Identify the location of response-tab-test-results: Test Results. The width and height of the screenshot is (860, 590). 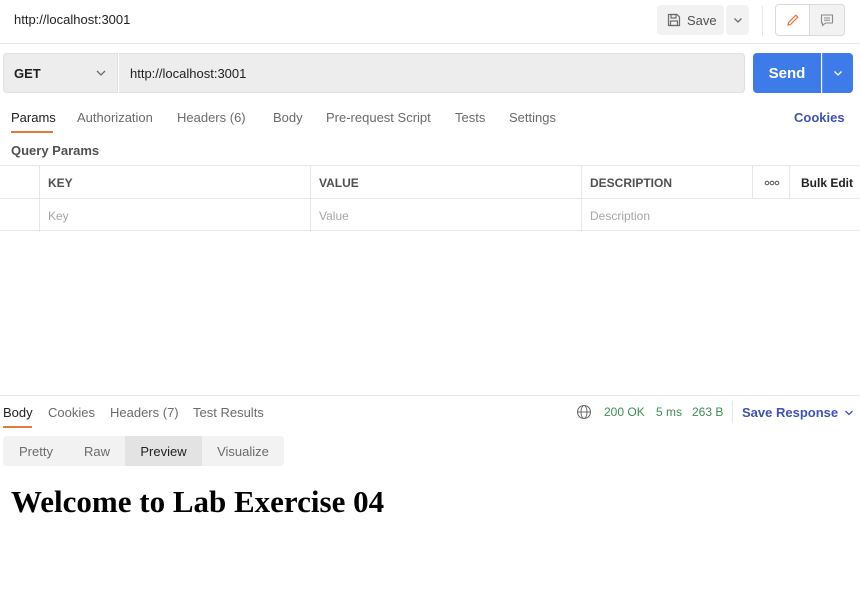
(228, 412).